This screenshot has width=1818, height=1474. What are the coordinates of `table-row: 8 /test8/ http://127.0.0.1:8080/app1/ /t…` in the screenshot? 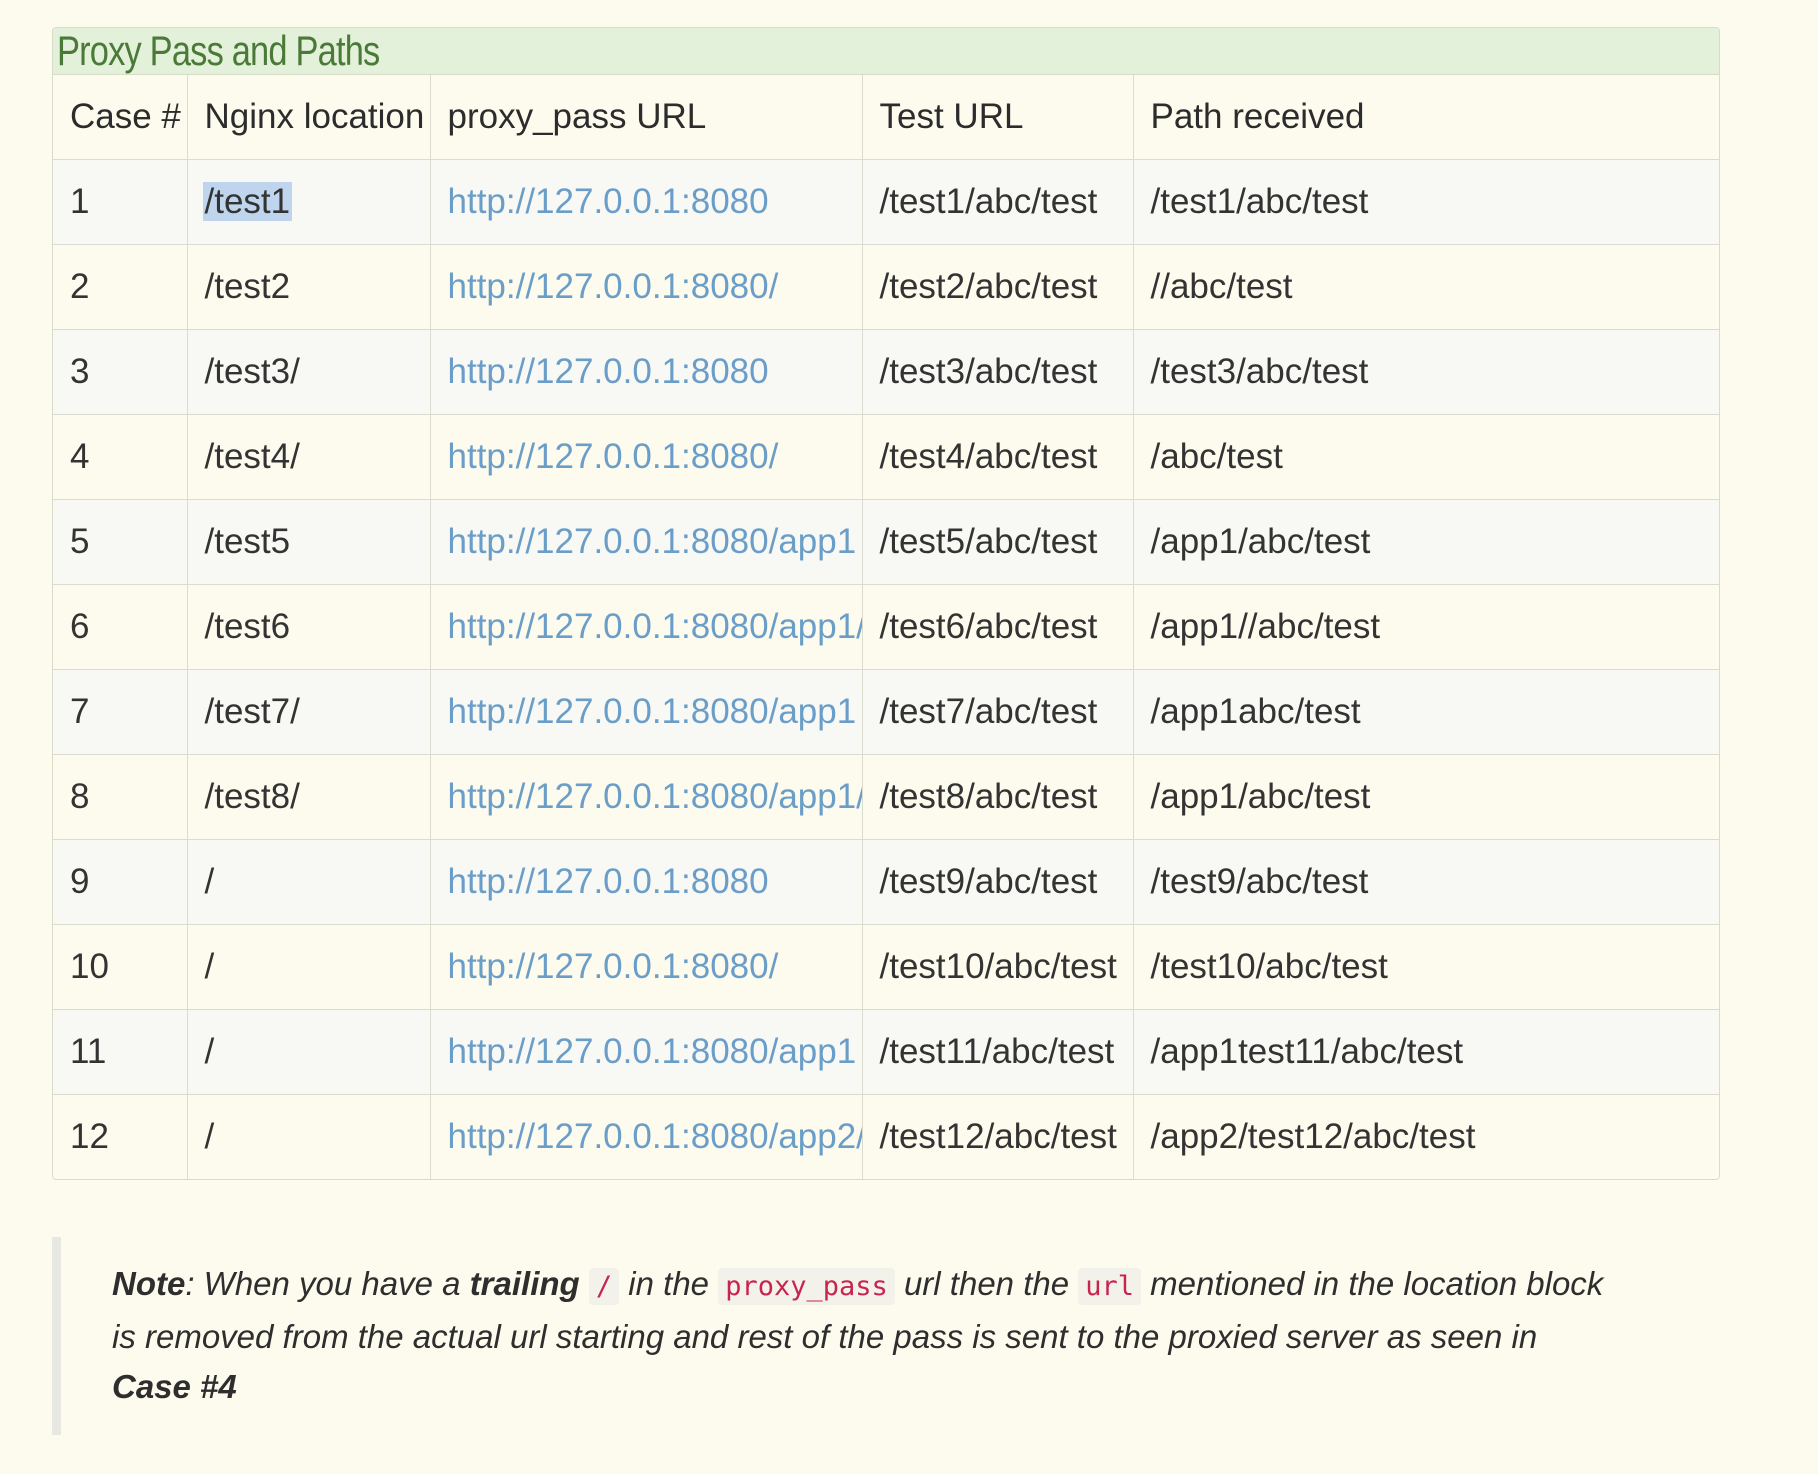 It's located at (886, 797).